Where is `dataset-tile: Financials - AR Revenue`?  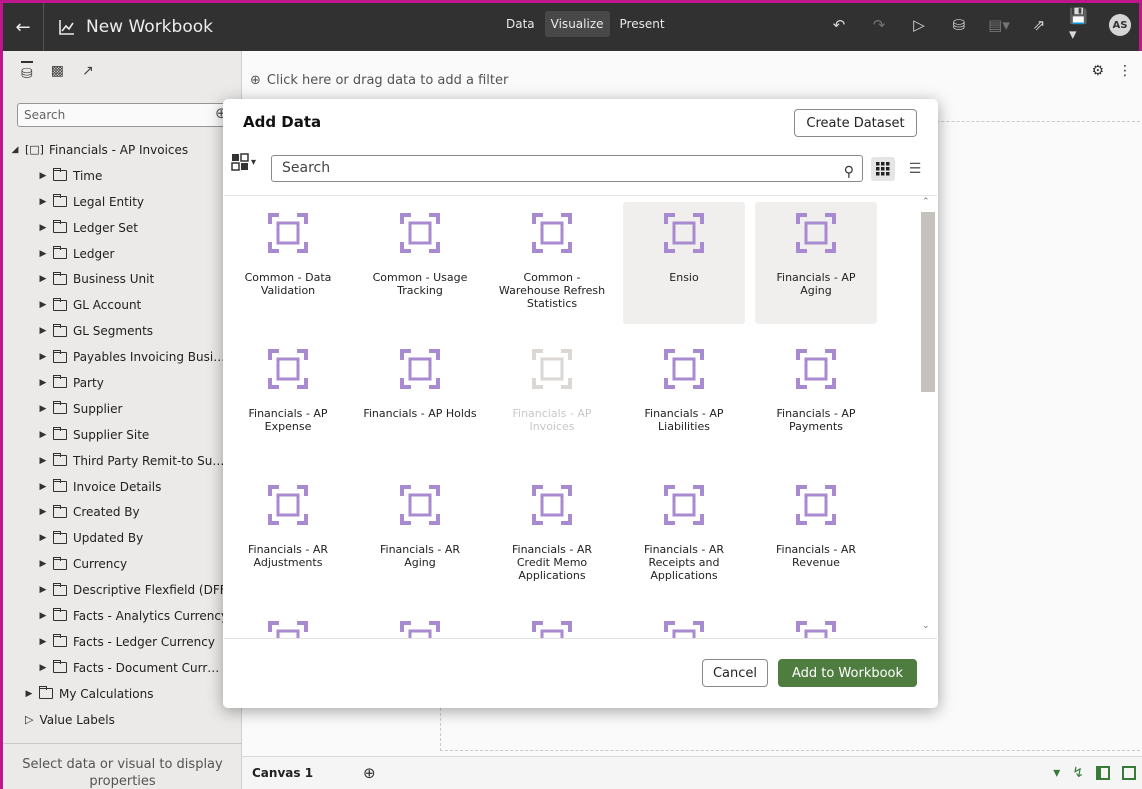
dataset-tile: Financials - AR Revenue is located at coordinates (816, 535).